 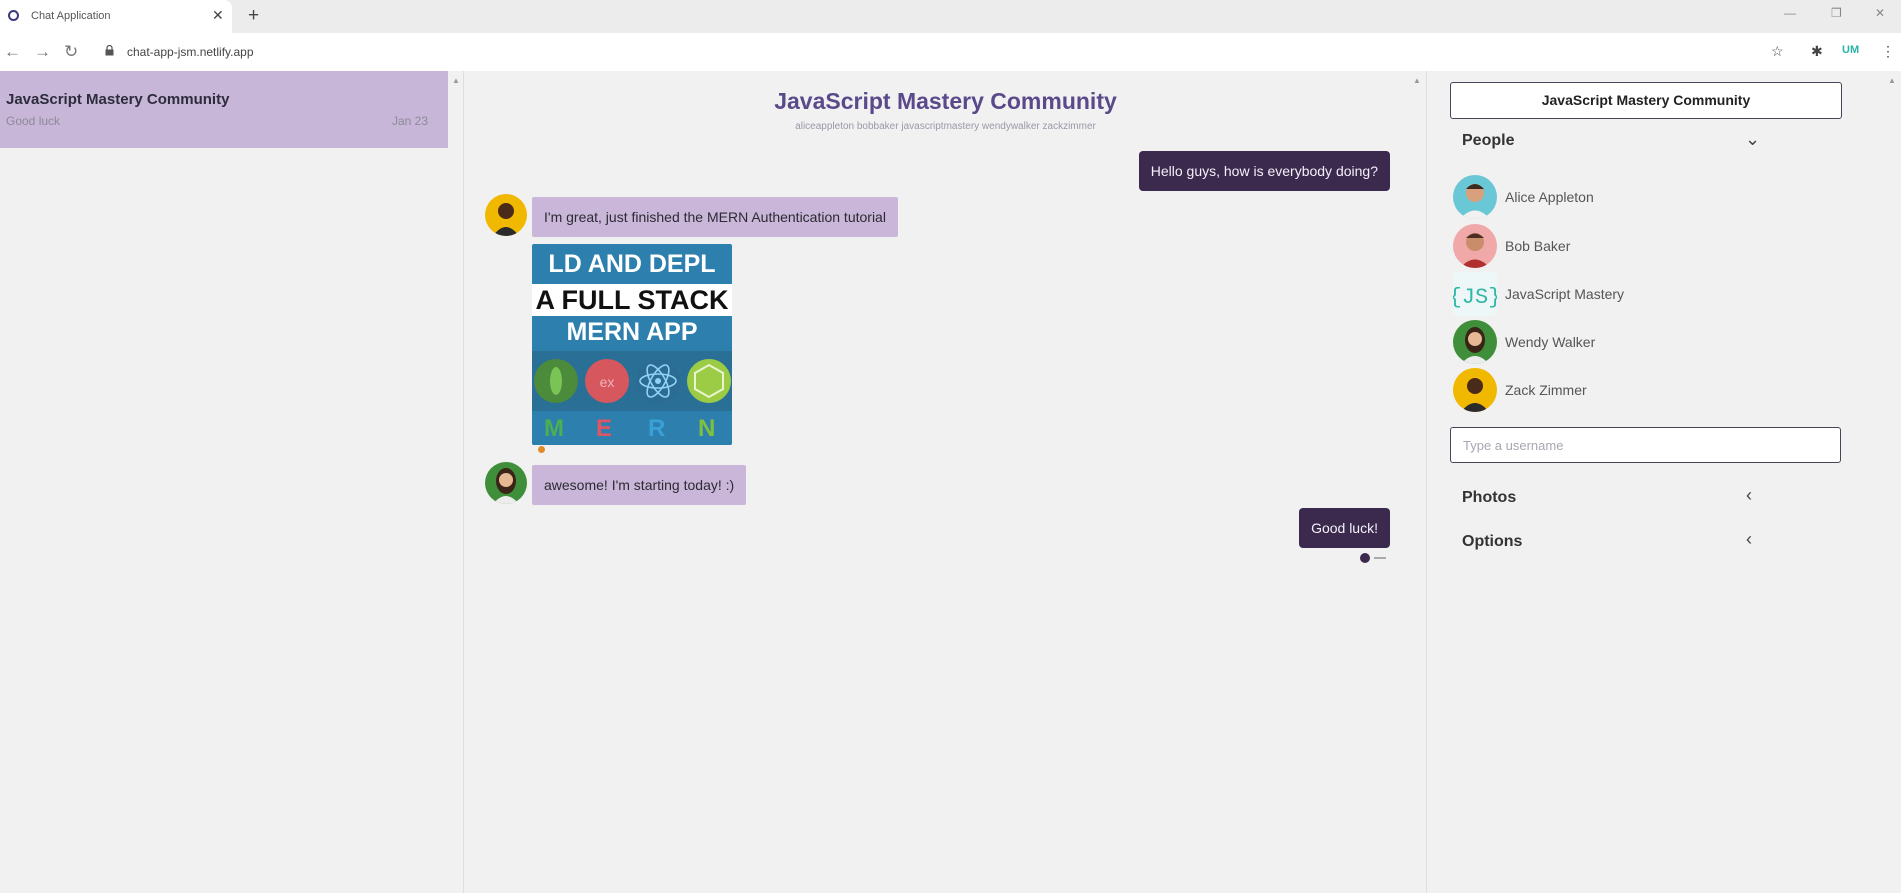 I want to click on tab-title: Chat Application, so click(x=71, y=16).